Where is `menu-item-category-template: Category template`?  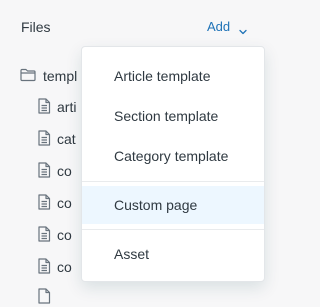 menu-item-category-template: Category template is located at coordinates (173, 156).